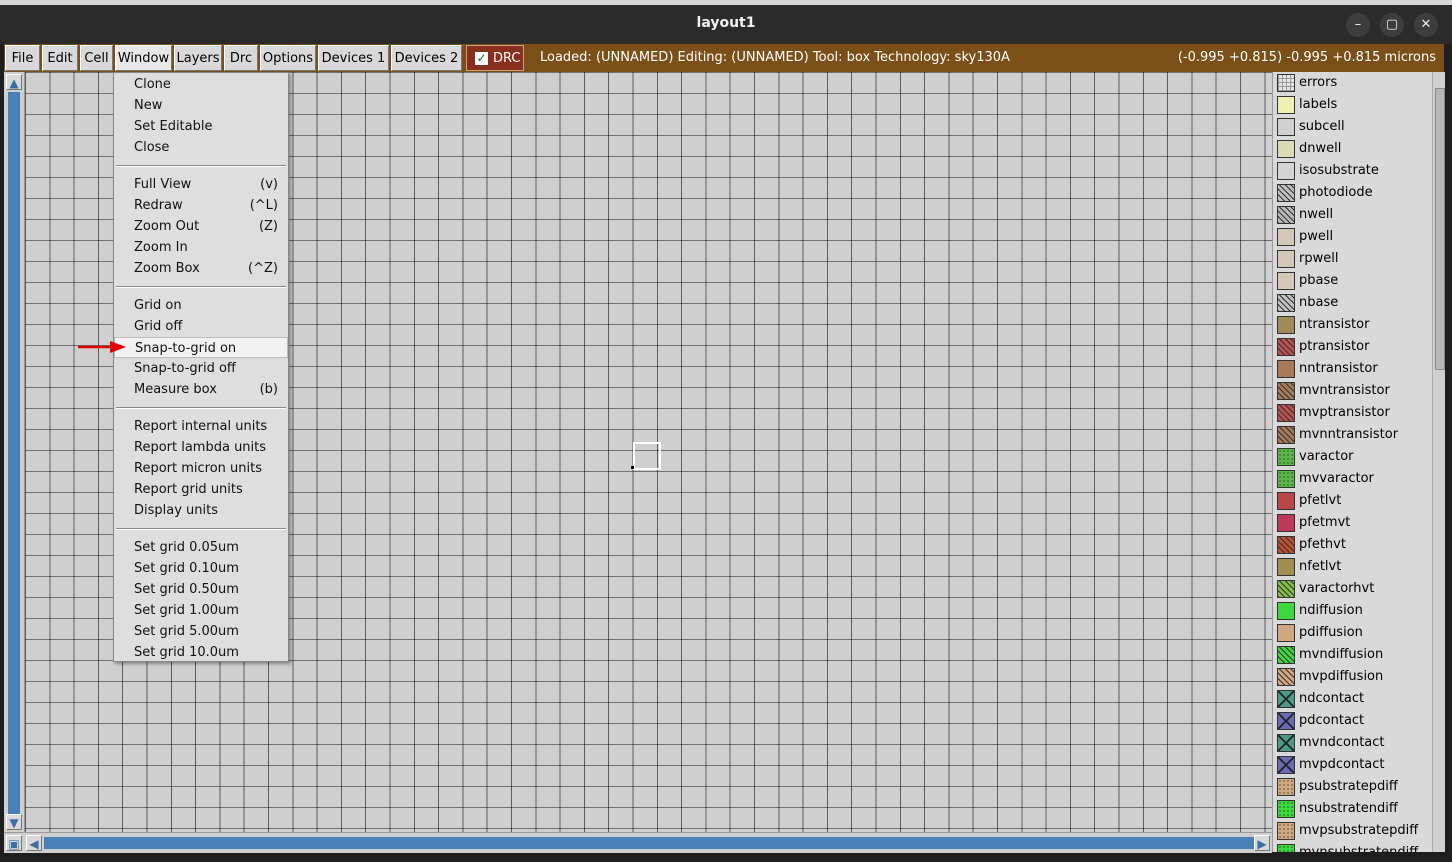 This screenshot has width=1452, height=862. I want to click on layer-palette-scrollbar, so click(1438, 462).